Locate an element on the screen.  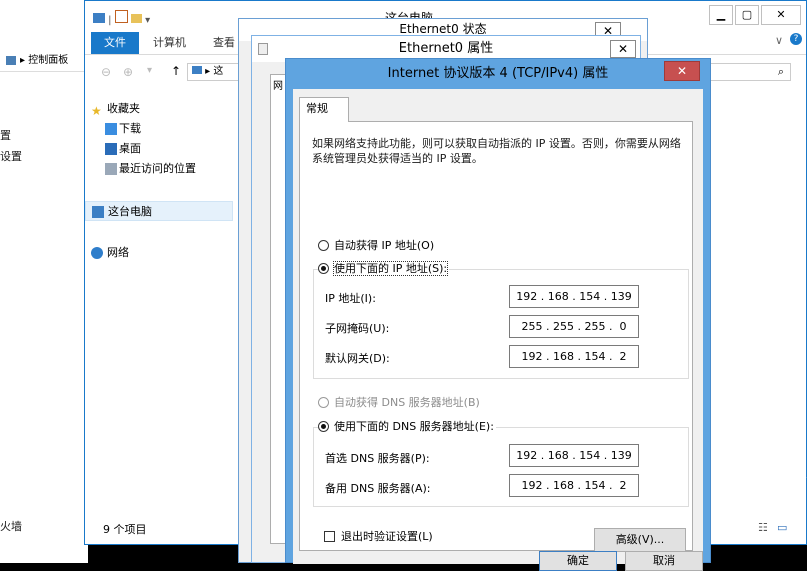
checkbox-indicator is located at coordinates (329, 536).